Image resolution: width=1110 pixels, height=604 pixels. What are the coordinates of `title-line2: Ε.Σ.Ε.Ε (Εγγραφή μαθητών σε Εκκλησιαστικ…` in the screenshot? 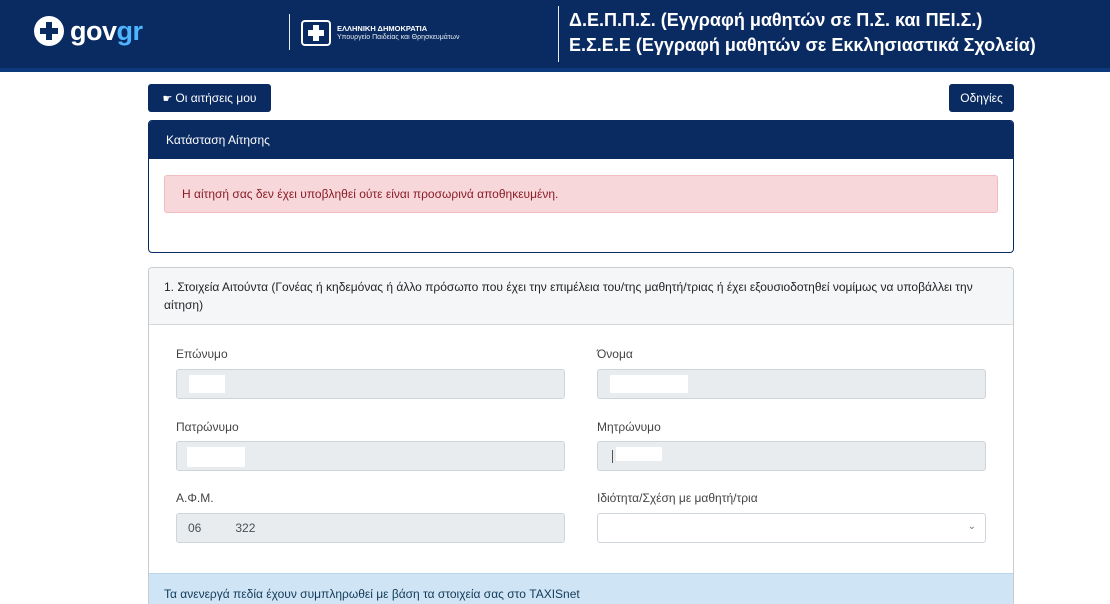 It's located at (802, 45).